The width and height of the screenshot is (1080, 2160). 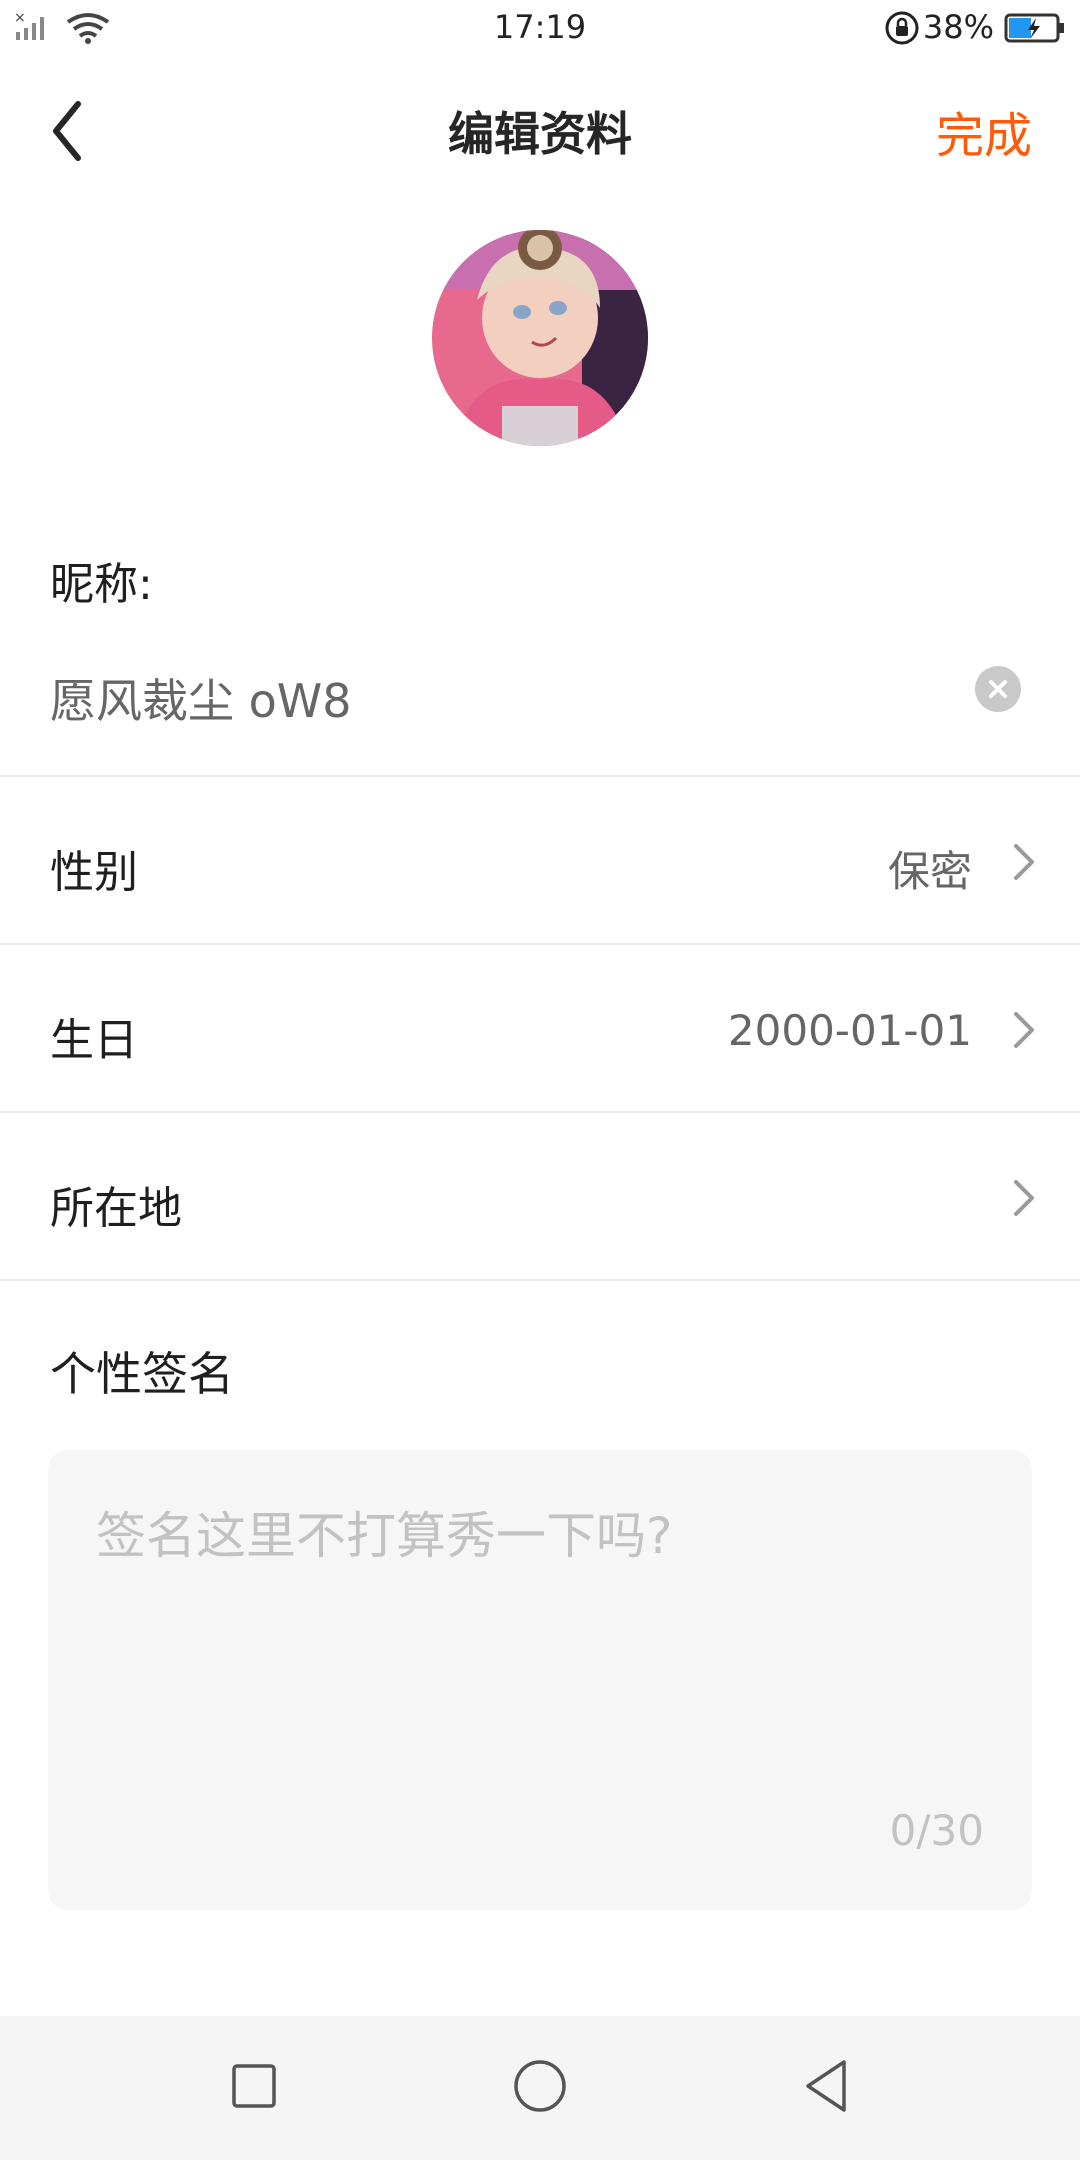 I want to click on birthday-value: 2000-01-01, so click(x=849, y=1030).